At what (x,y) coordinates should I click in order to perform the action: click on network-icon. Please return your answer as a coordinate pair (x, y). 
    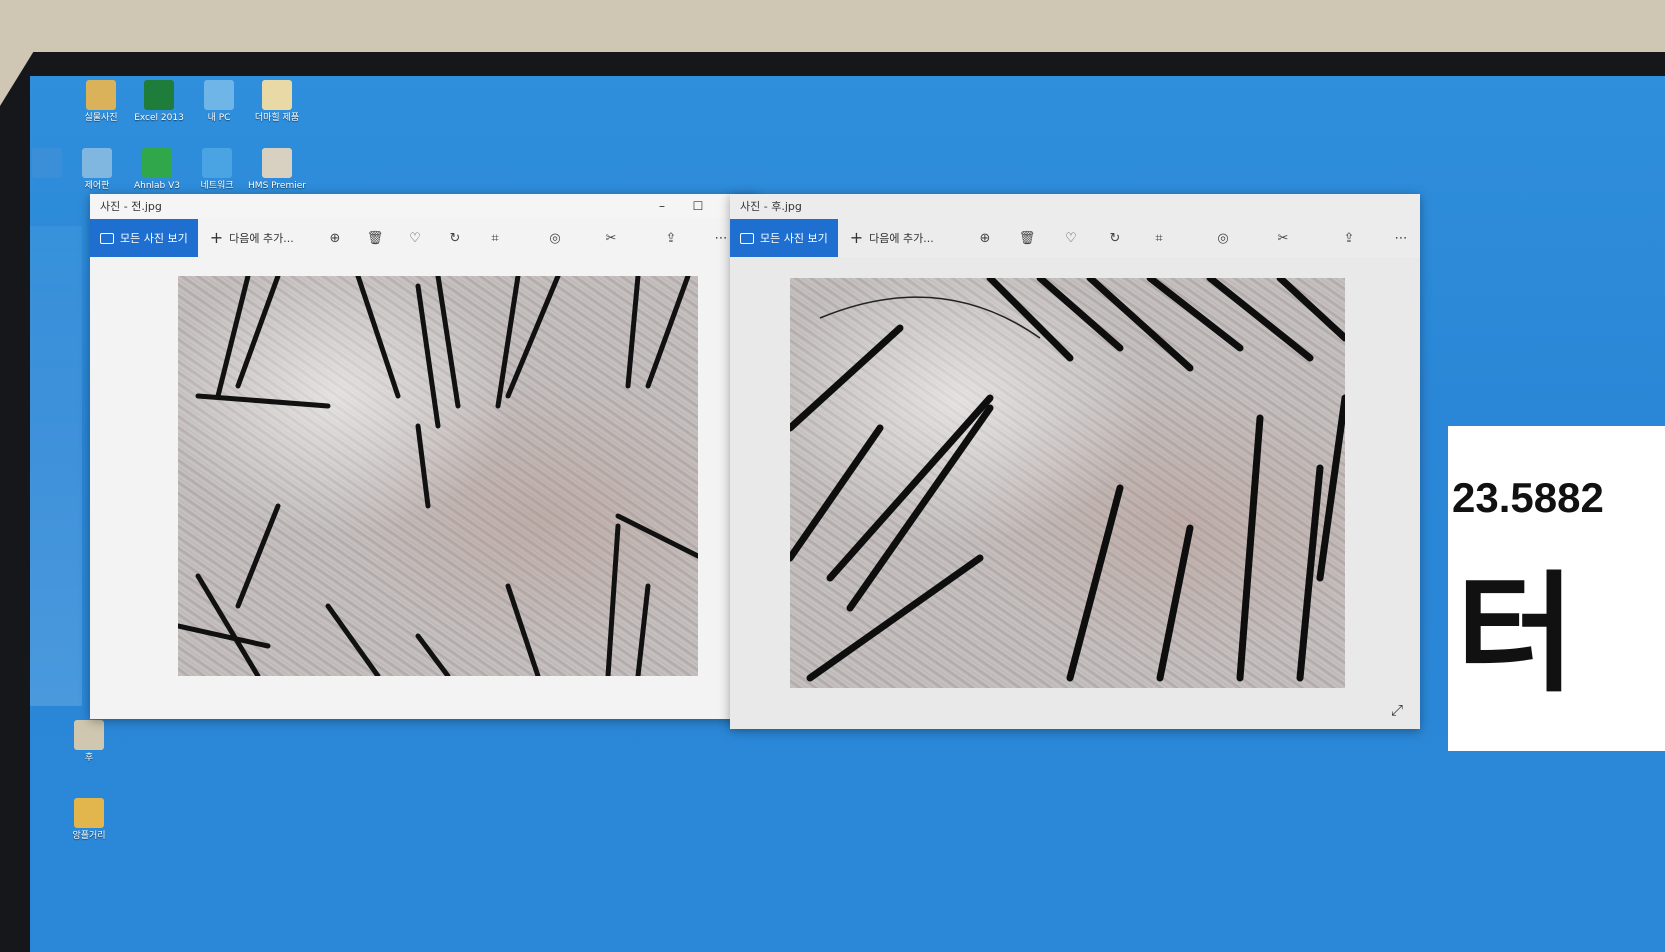
    Looking at the image, I should click on (217, 163).